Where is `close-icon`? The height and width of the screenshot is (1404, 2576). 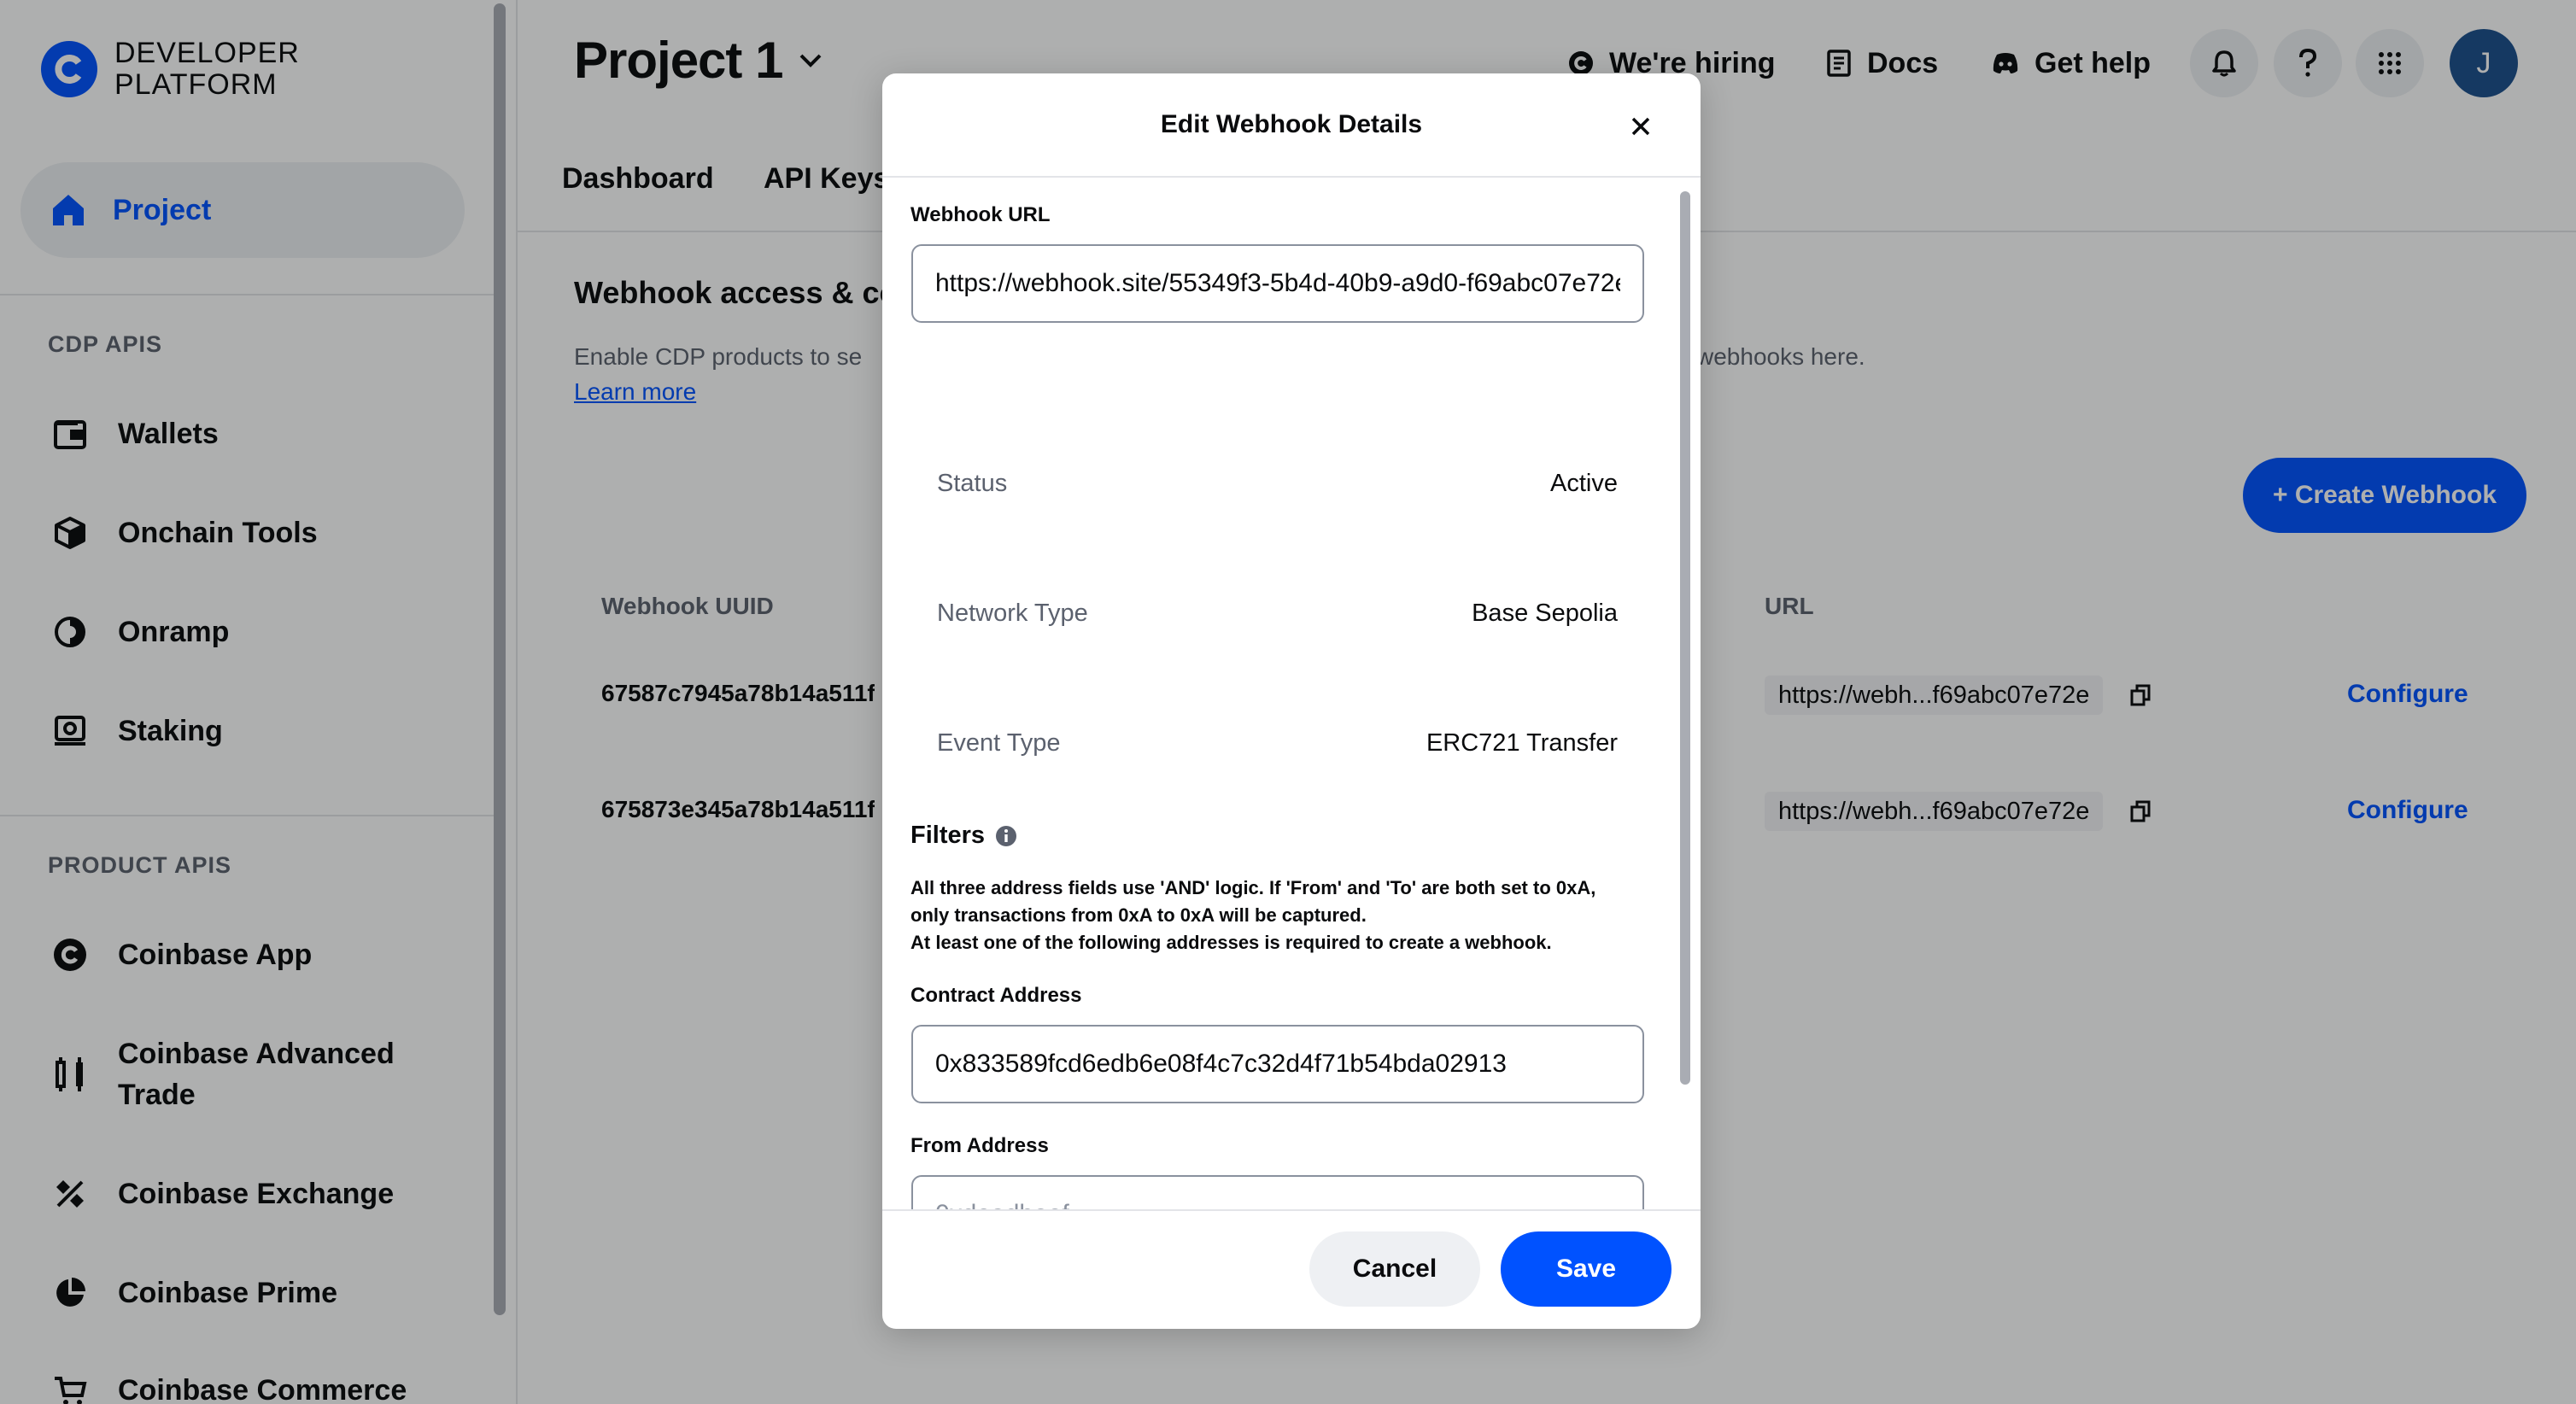
close-icon is located at coordinates (1640, 126).